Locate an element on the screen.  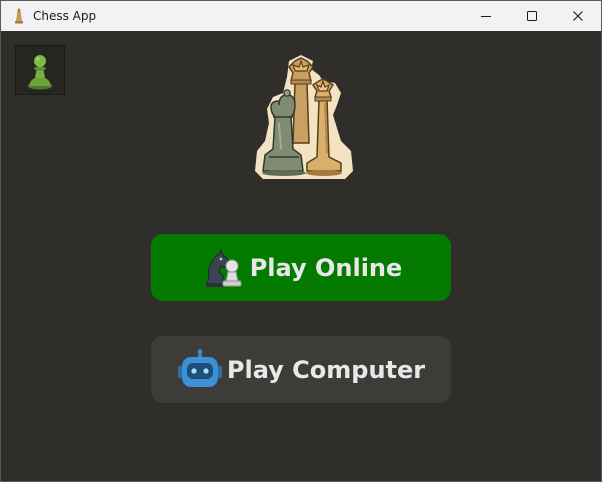
minimize-icon is located at coordinates (486, 16).